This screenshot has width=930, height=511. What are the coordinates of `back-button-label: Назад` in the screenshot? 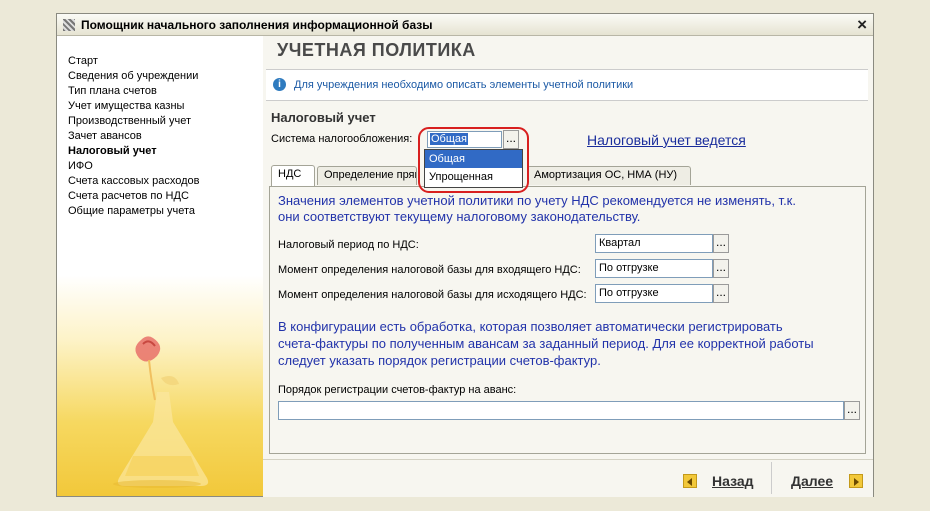 It's located at (733, 481).